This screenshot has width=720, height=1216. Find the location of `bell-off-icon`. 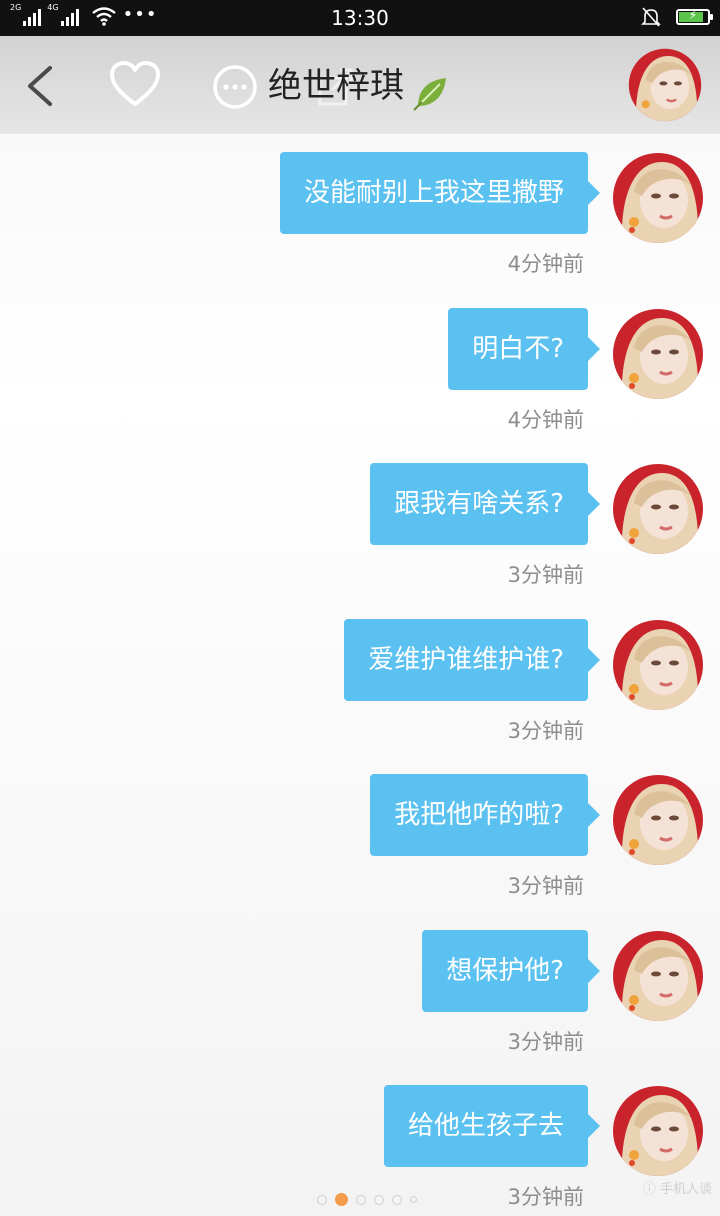

bell-off-icon is located at coordinates (651, 17).